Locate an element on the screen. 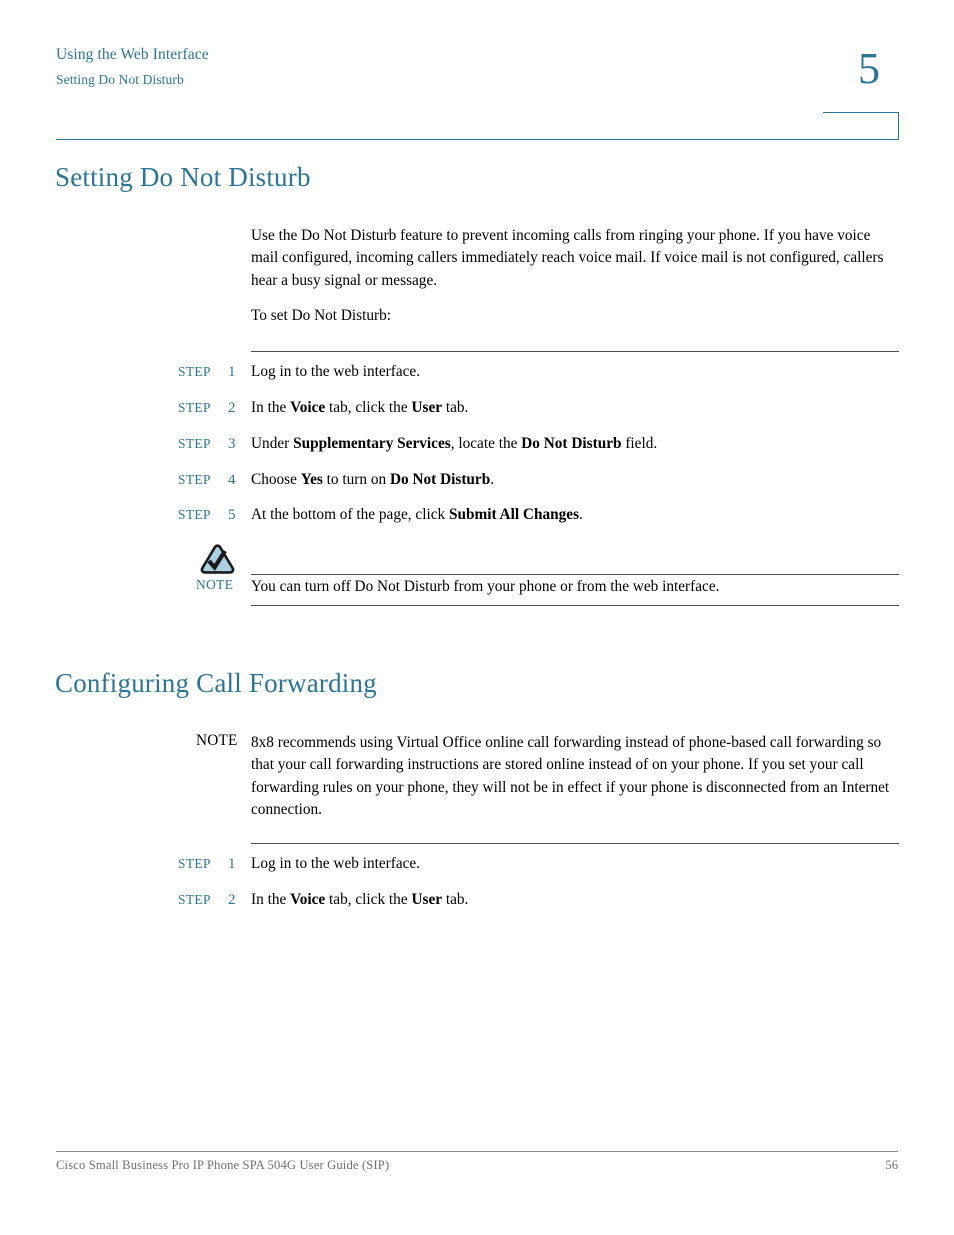 This screenshot has width=954, height=1235. heading-setting-do-not-disturb: Setting Do Not Disturb is located at coordinates (183, 177).